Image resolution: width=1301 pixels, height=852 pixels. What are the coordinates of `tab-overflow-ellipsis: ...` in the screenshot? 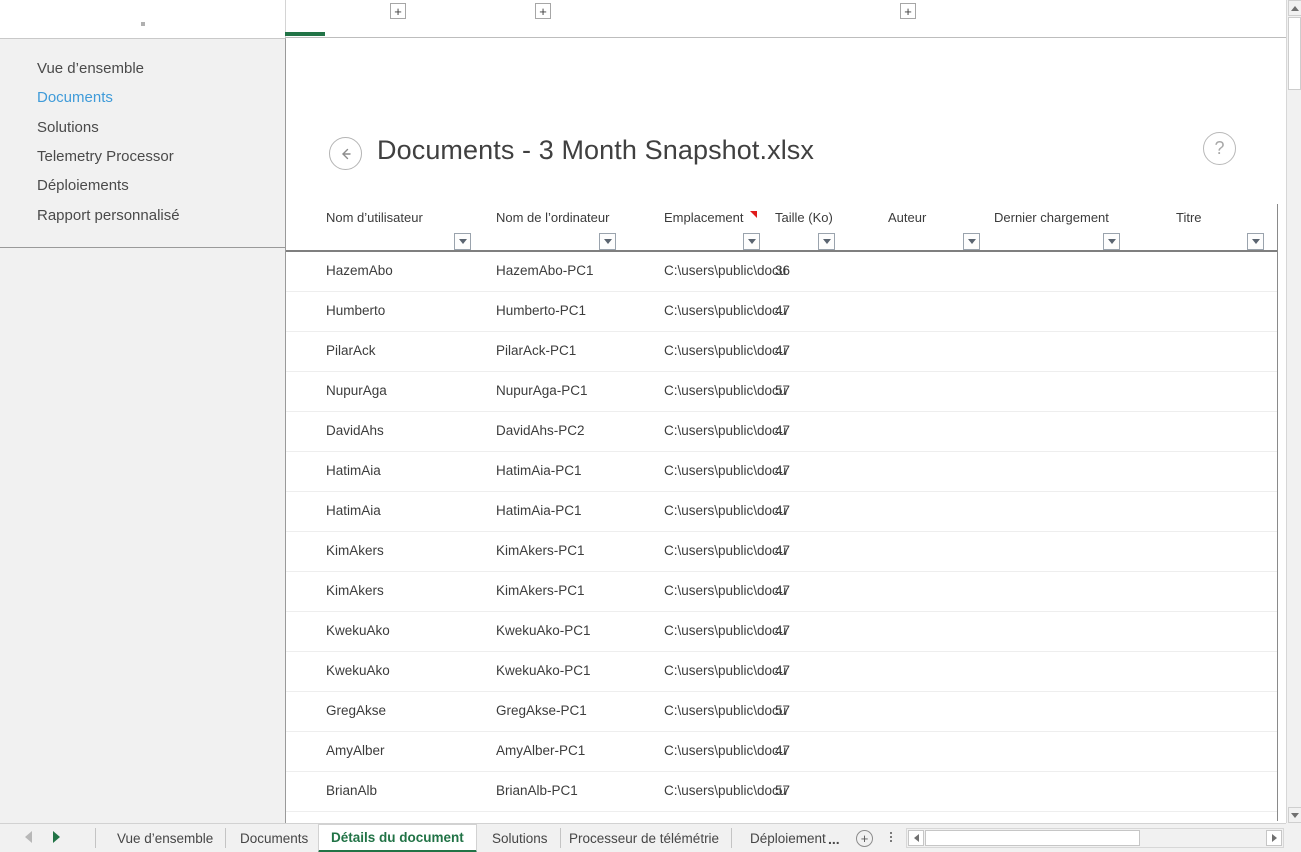 It's located at (834, 838).